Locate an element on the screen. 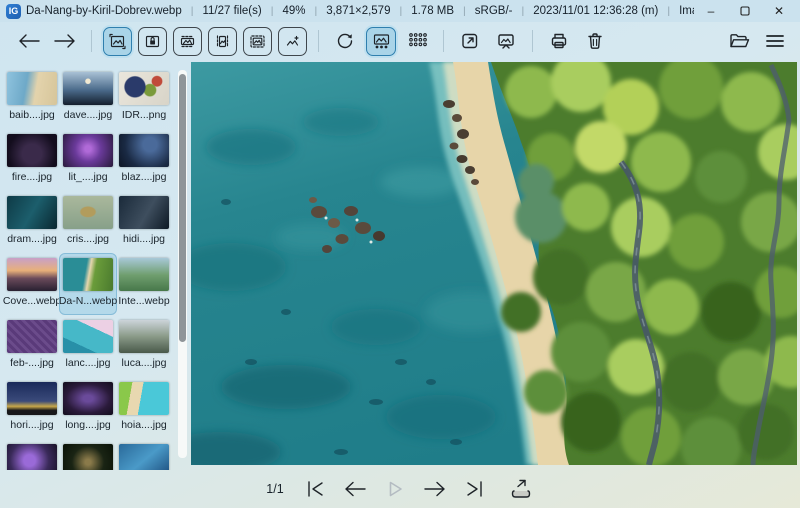  back-arrow-icon is located at coordinates (29, 41).